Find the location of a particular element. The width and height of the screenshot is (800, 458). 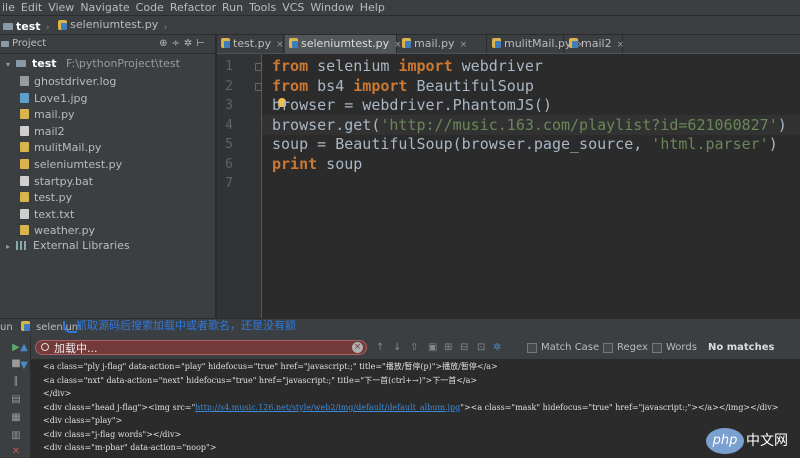

line-number: 3 is located at coordinates (229, 105).